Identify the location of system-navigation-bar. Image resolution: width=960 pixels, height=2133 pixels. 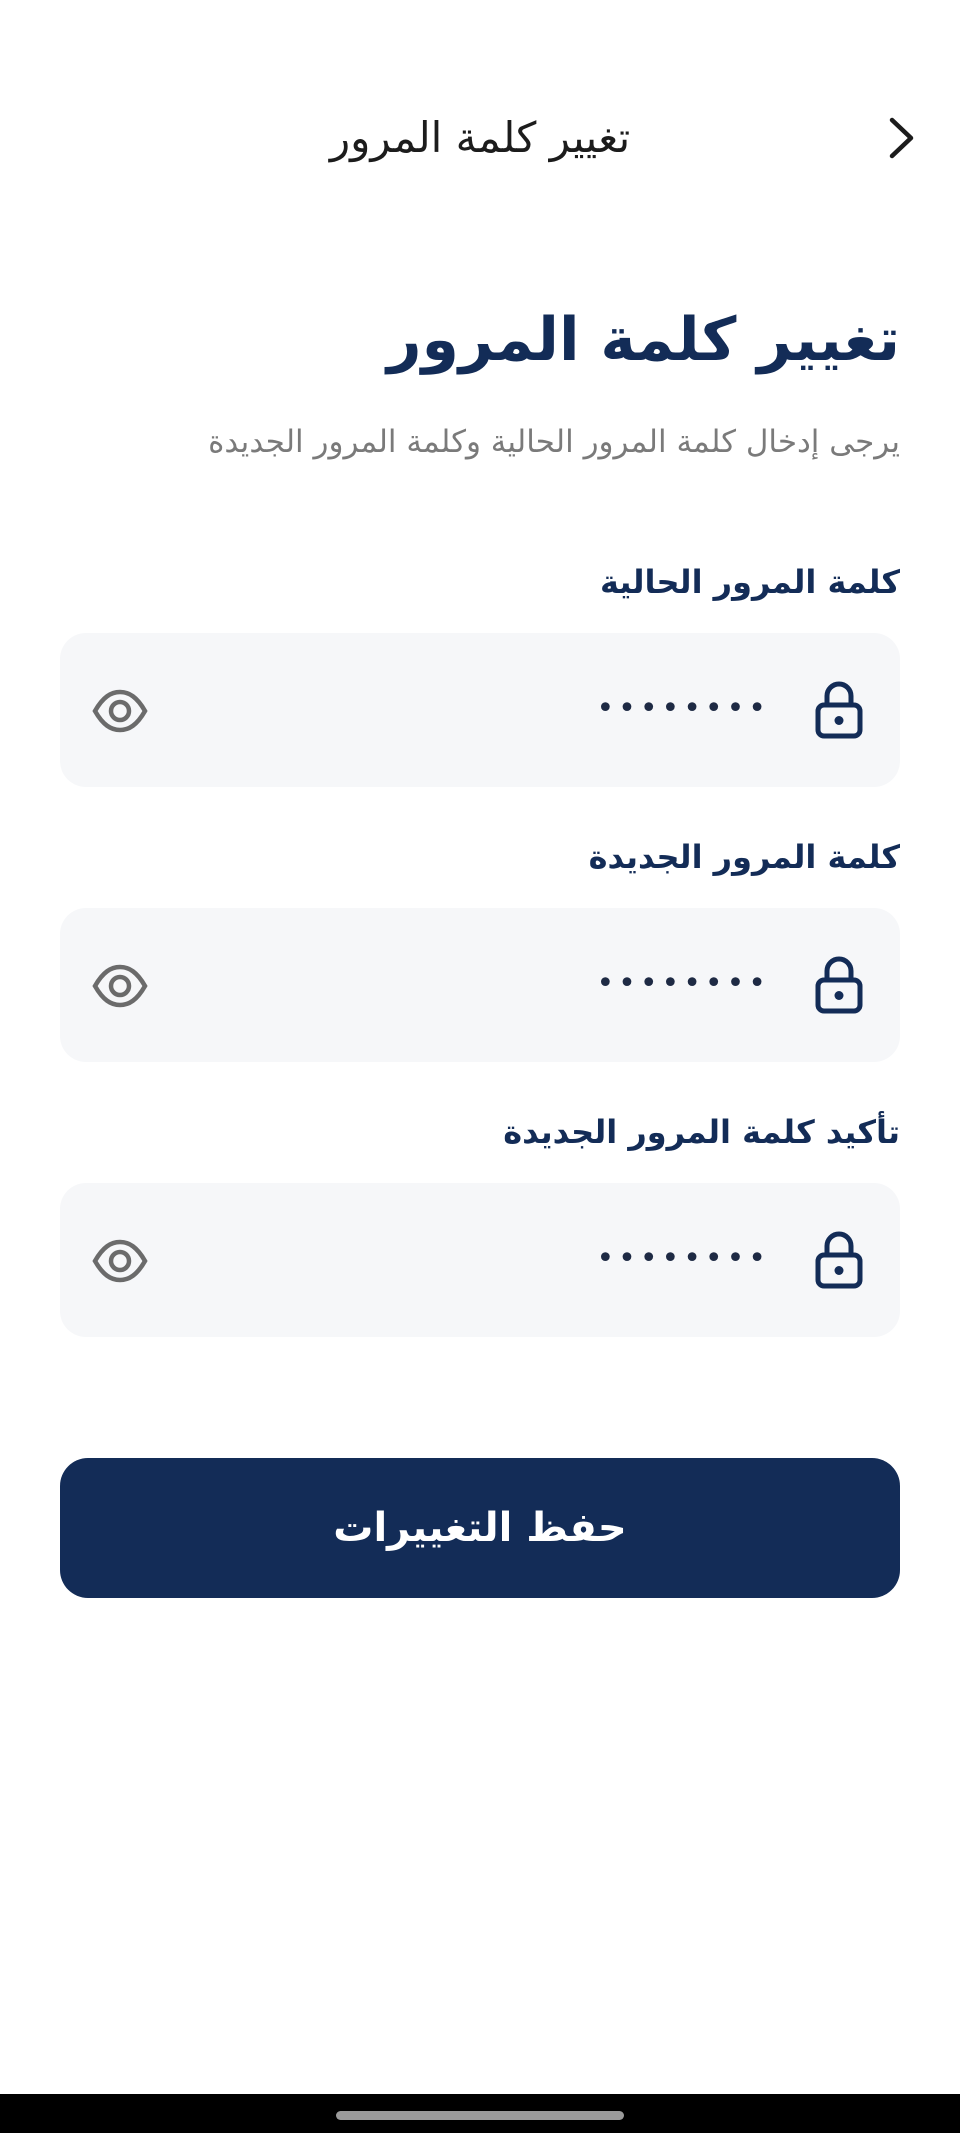
(480, 2113).